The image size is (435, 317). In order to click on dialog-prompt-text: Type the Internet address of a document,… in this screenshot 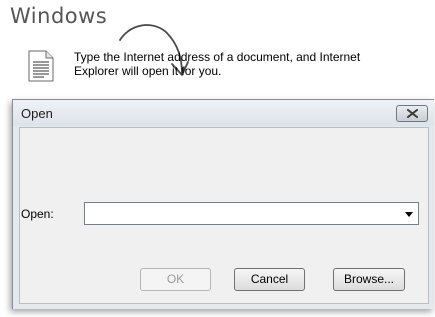, I will do `click(217, 64)`.